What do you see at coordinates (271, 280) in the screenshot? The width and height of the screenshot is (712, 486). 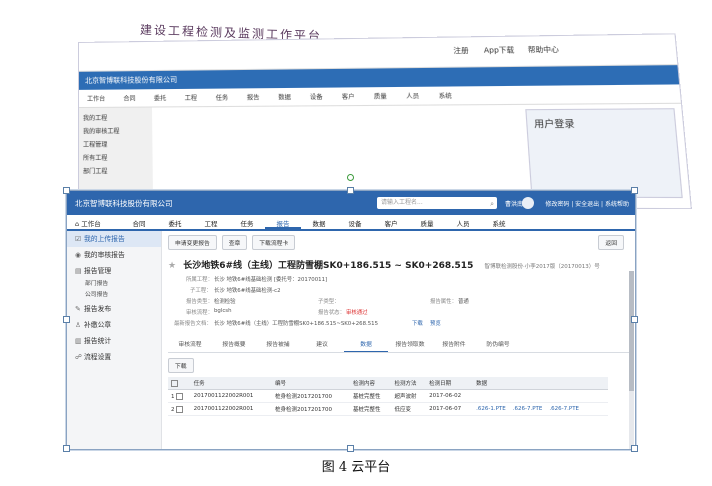 I see `info-value: 长沙 地铁6#线基础检测 [委托号：20170011]` at bounding box center [271, 280].